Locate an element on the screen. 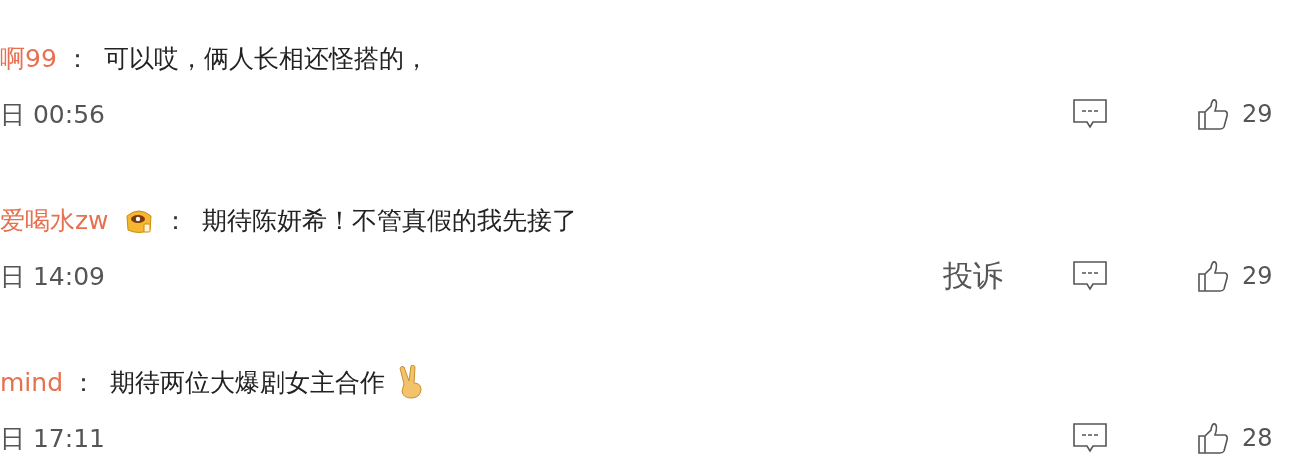  comment-text: 期待两位大爆剧女主合作 is located at coordinates (247, 382).